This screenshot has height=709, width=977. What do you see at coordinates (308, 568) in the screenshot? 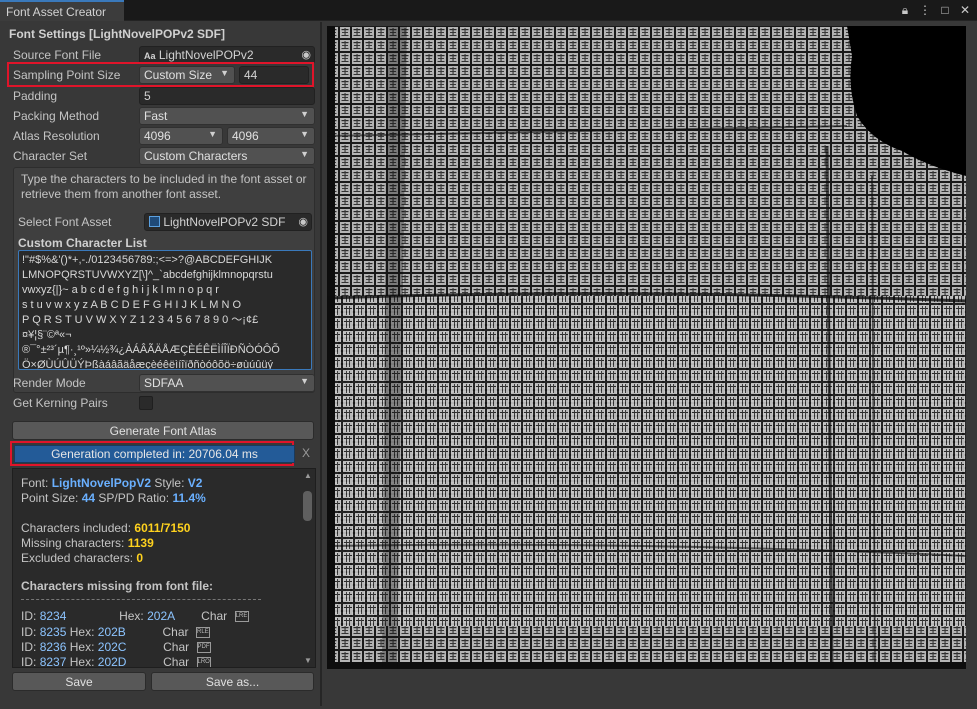
I see `report-scrollbar: ▲ ▼` at bounding box center [308, 568].